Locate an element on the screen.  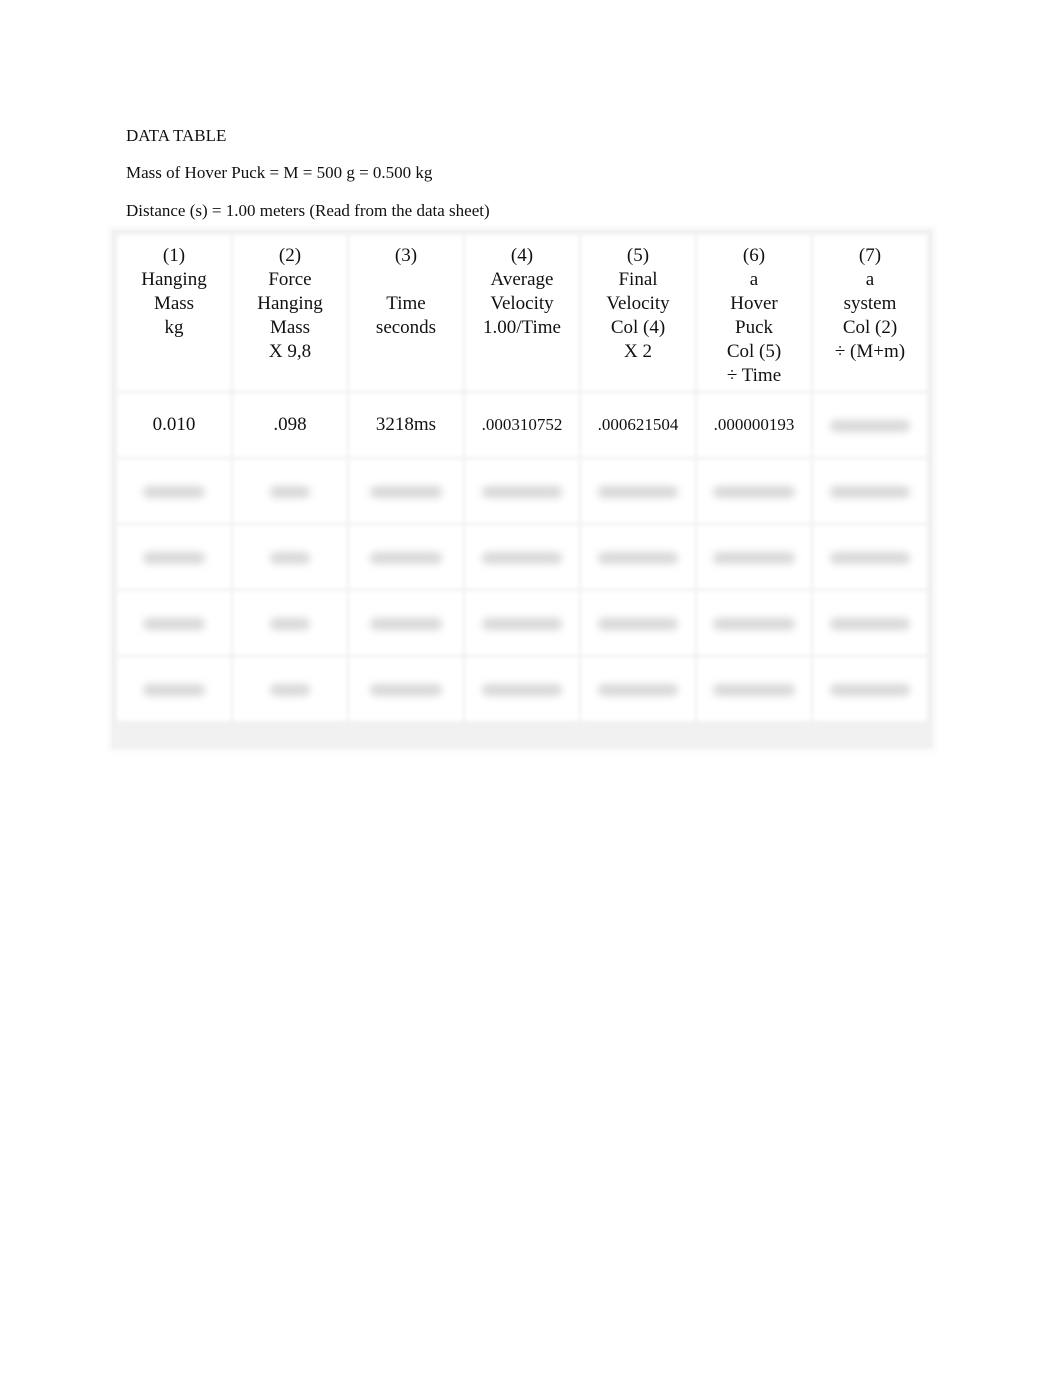
column-header-line: ÷ Time is located at coordinates (754, 375).